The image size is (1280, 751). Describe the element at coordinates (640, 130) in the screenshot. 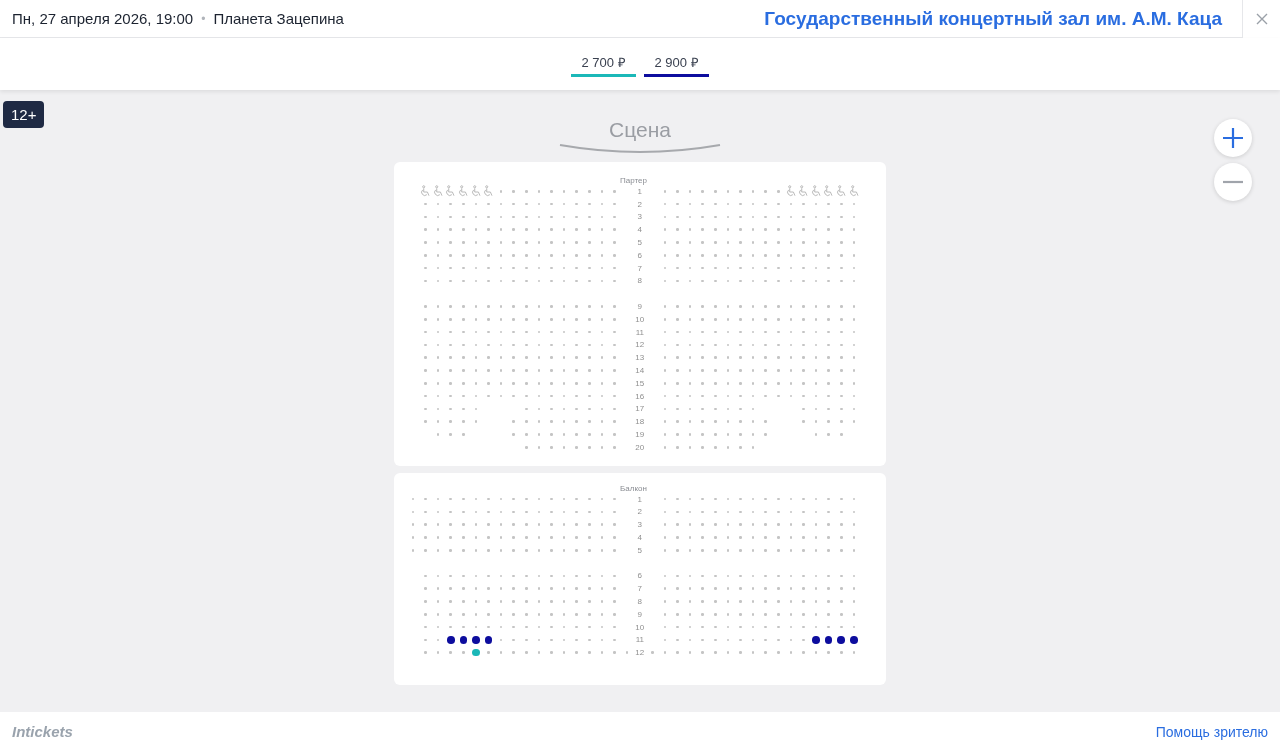

I see `stage-label: Сцена` at that location.